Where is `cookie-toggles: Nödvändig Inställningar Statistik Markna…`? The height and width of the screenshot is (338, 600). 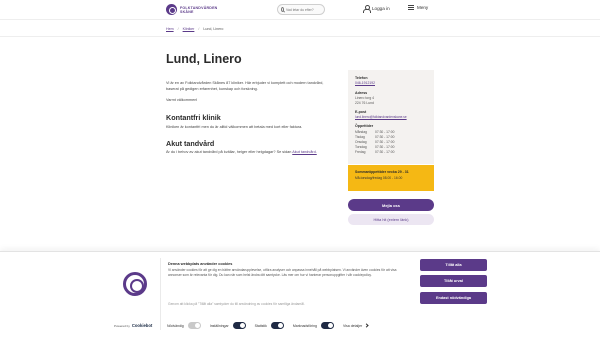
cookie-toggles: Nödvändig Inställningar Statistik Markna… is located at coordinates (268, 325).